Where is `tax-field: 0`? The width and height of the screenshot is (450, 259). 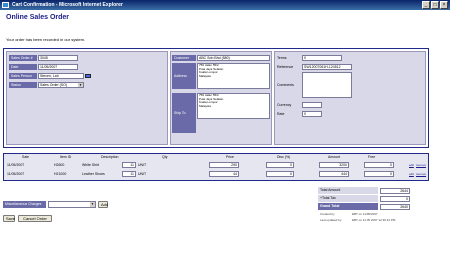
tax-field: 0 is located at coordinates (395, 198).